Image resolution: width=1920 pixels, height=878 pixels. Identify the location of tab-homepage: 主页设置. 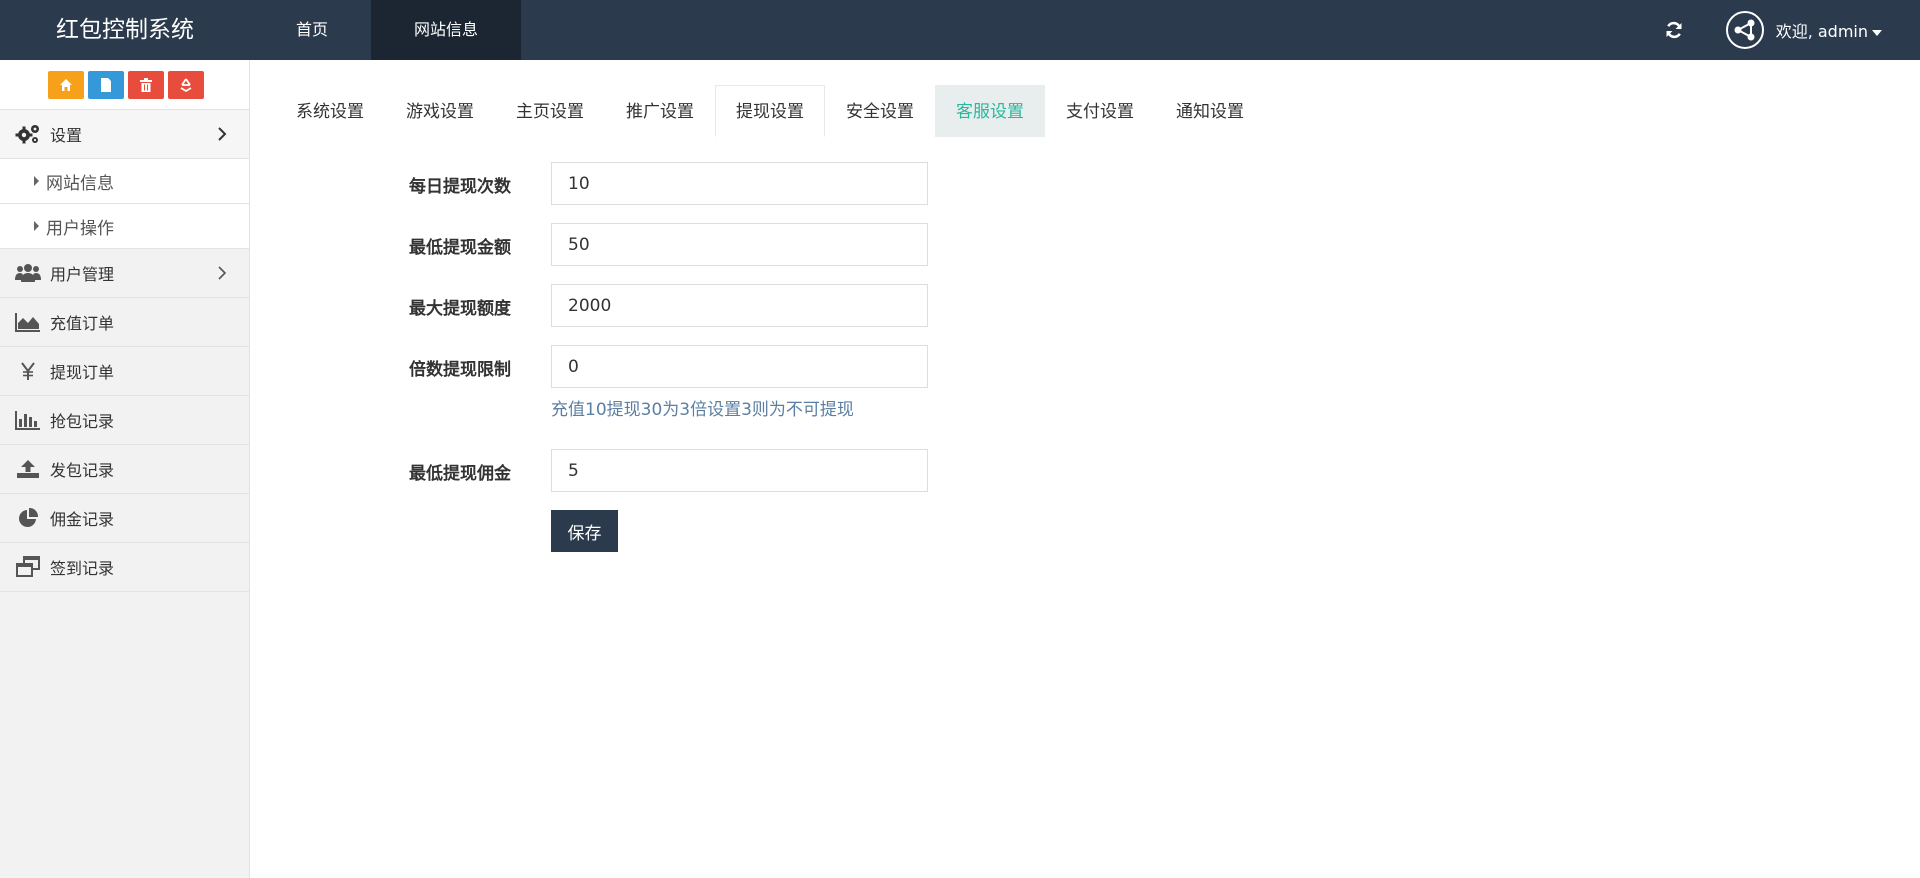
(550, 111).